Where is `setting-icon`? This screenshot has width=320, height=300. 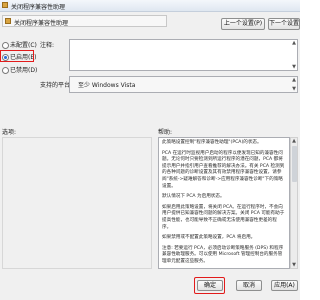
setting-icon is located at coordinates (8, 21).